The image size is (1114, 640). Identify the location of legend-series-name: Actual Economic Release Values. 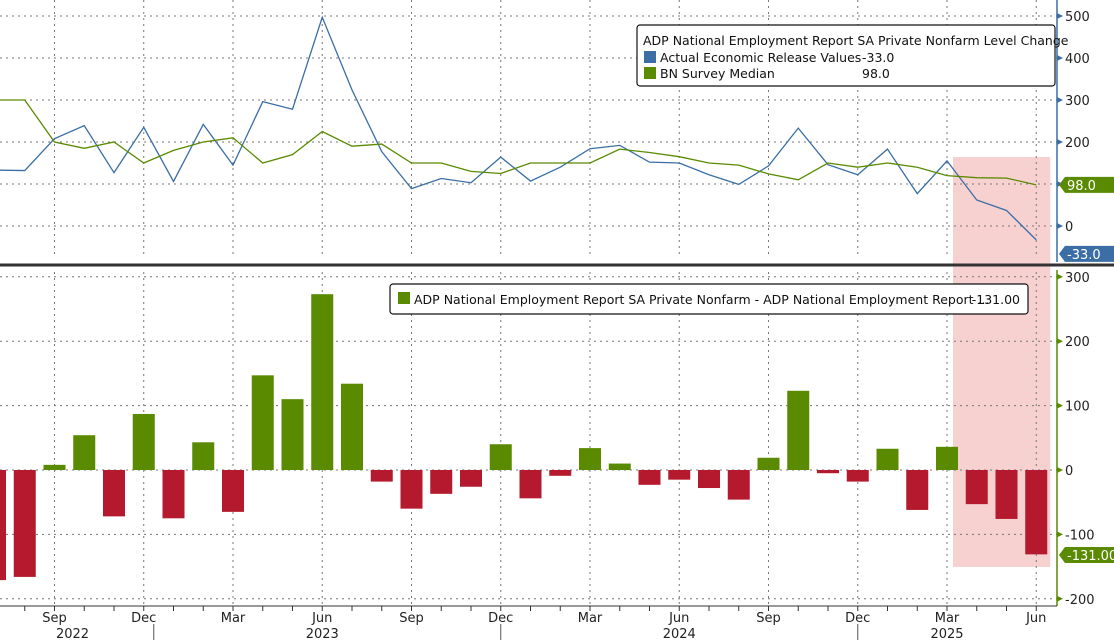
(760, 57).